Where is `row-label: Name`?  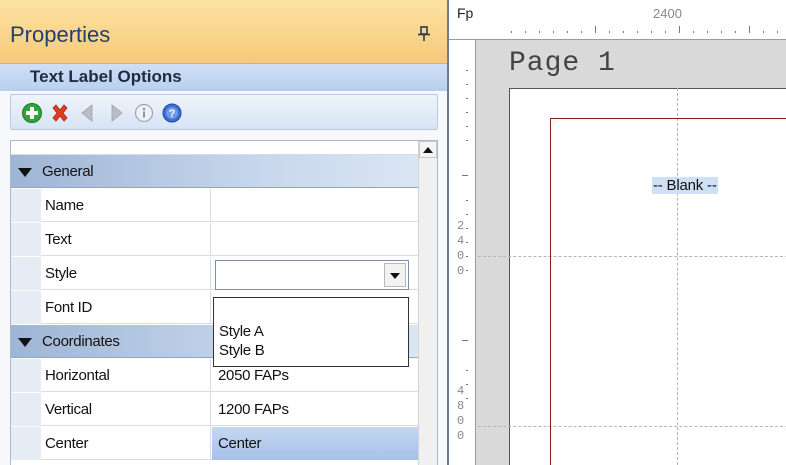 row-label: Name is located at coordinates (111, 205).